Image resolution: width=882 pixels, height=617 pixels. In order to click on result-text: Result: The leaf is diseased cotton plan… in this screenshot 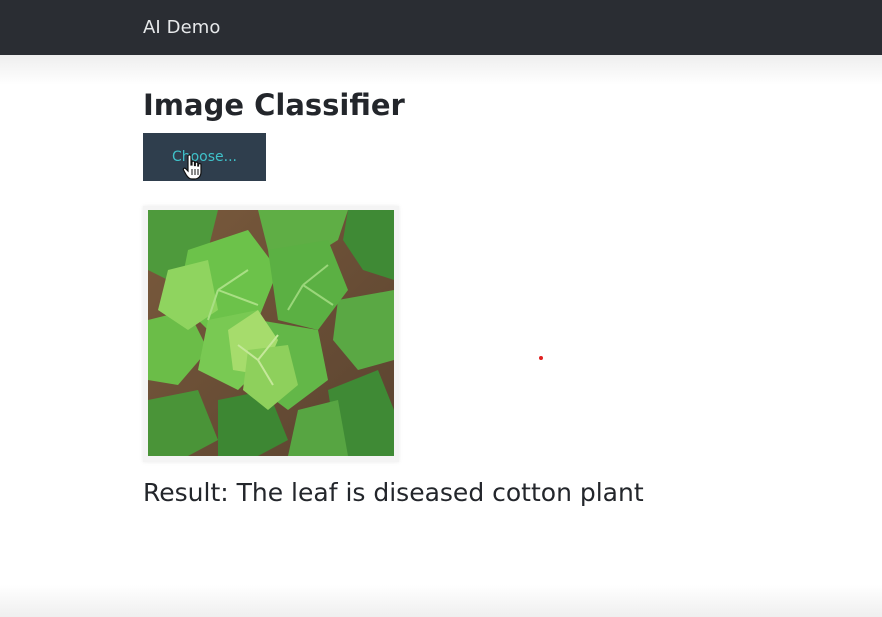, I will do `click(393, 492)`.